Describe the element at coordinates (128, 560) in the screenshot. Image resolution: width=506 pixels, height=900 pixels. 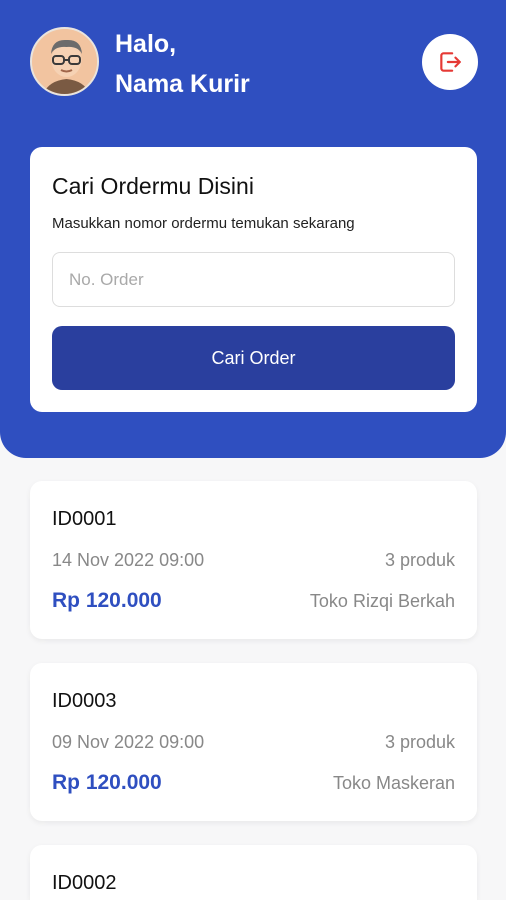
I see `order-date: 14 Nov 2022 09:00` at that location.